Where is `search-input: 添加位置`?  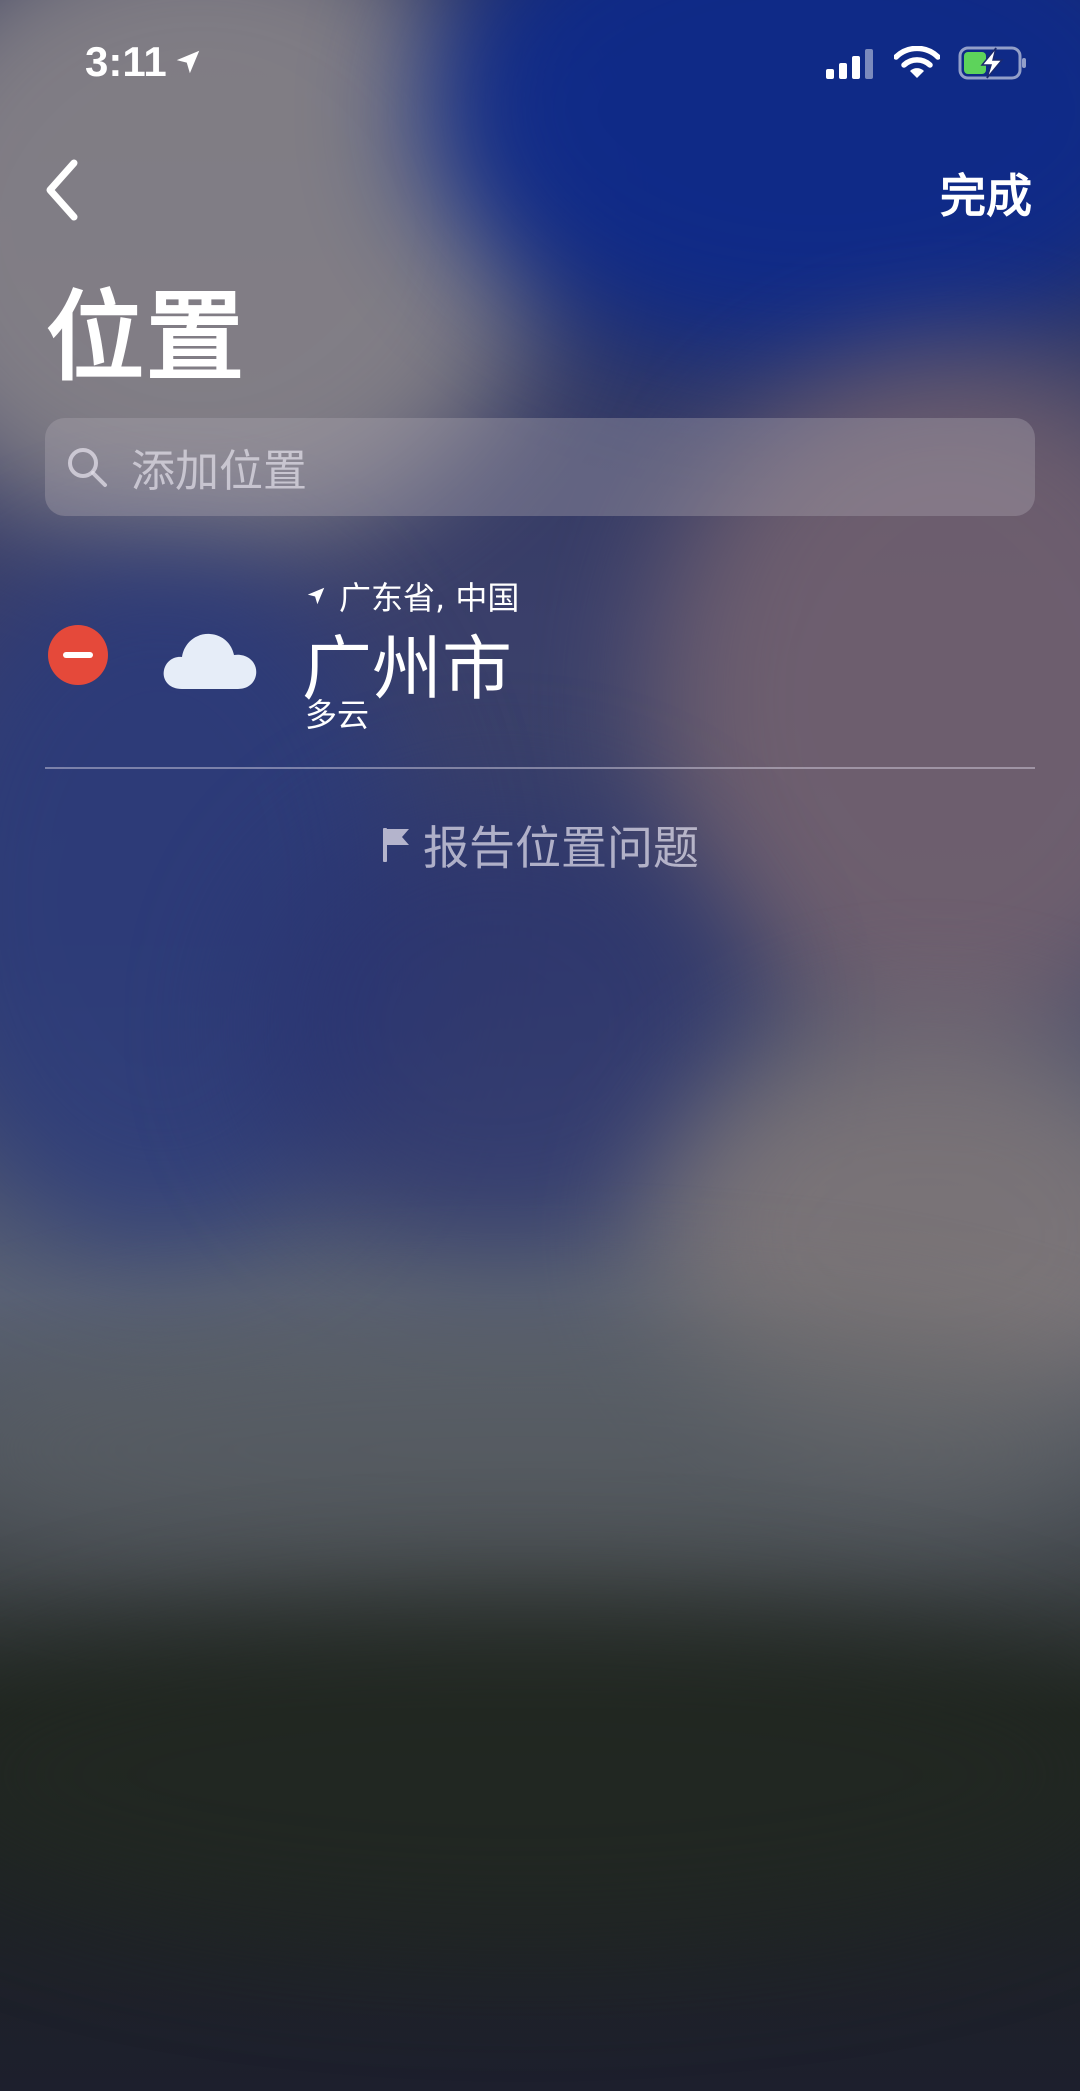
search-input: 添加位置 is located at coordinates (540, 467).